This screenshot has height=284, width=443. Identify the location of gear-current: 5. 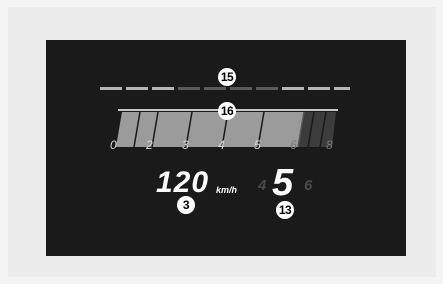
(283, 183).